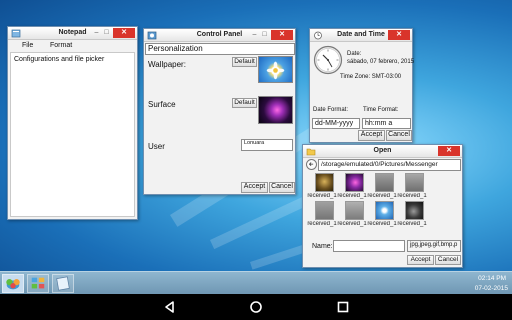 The width and height of the screenshot is (512, 320). I want to click on surface-default-button: Default, so click(244, 103).